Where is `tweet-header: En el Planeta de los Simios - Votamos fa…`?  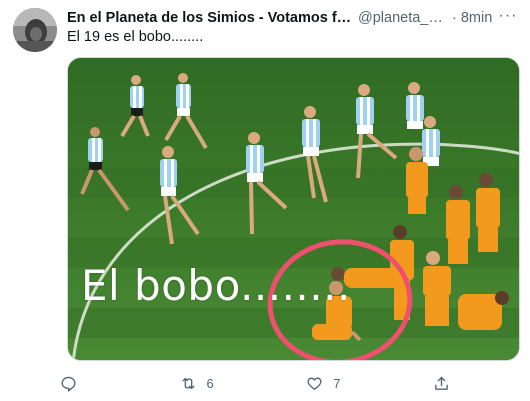 tweet-header: En el Planeta de los Simios - Votamos fa… is located at coordinates (293, 17).